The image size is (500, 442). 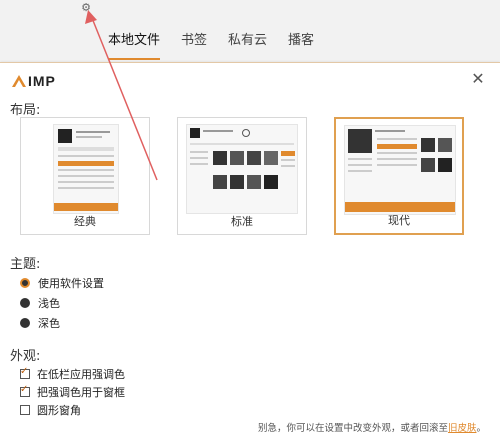 I want to click on layout-option-modern: 现代, so click(x=399, y=176).